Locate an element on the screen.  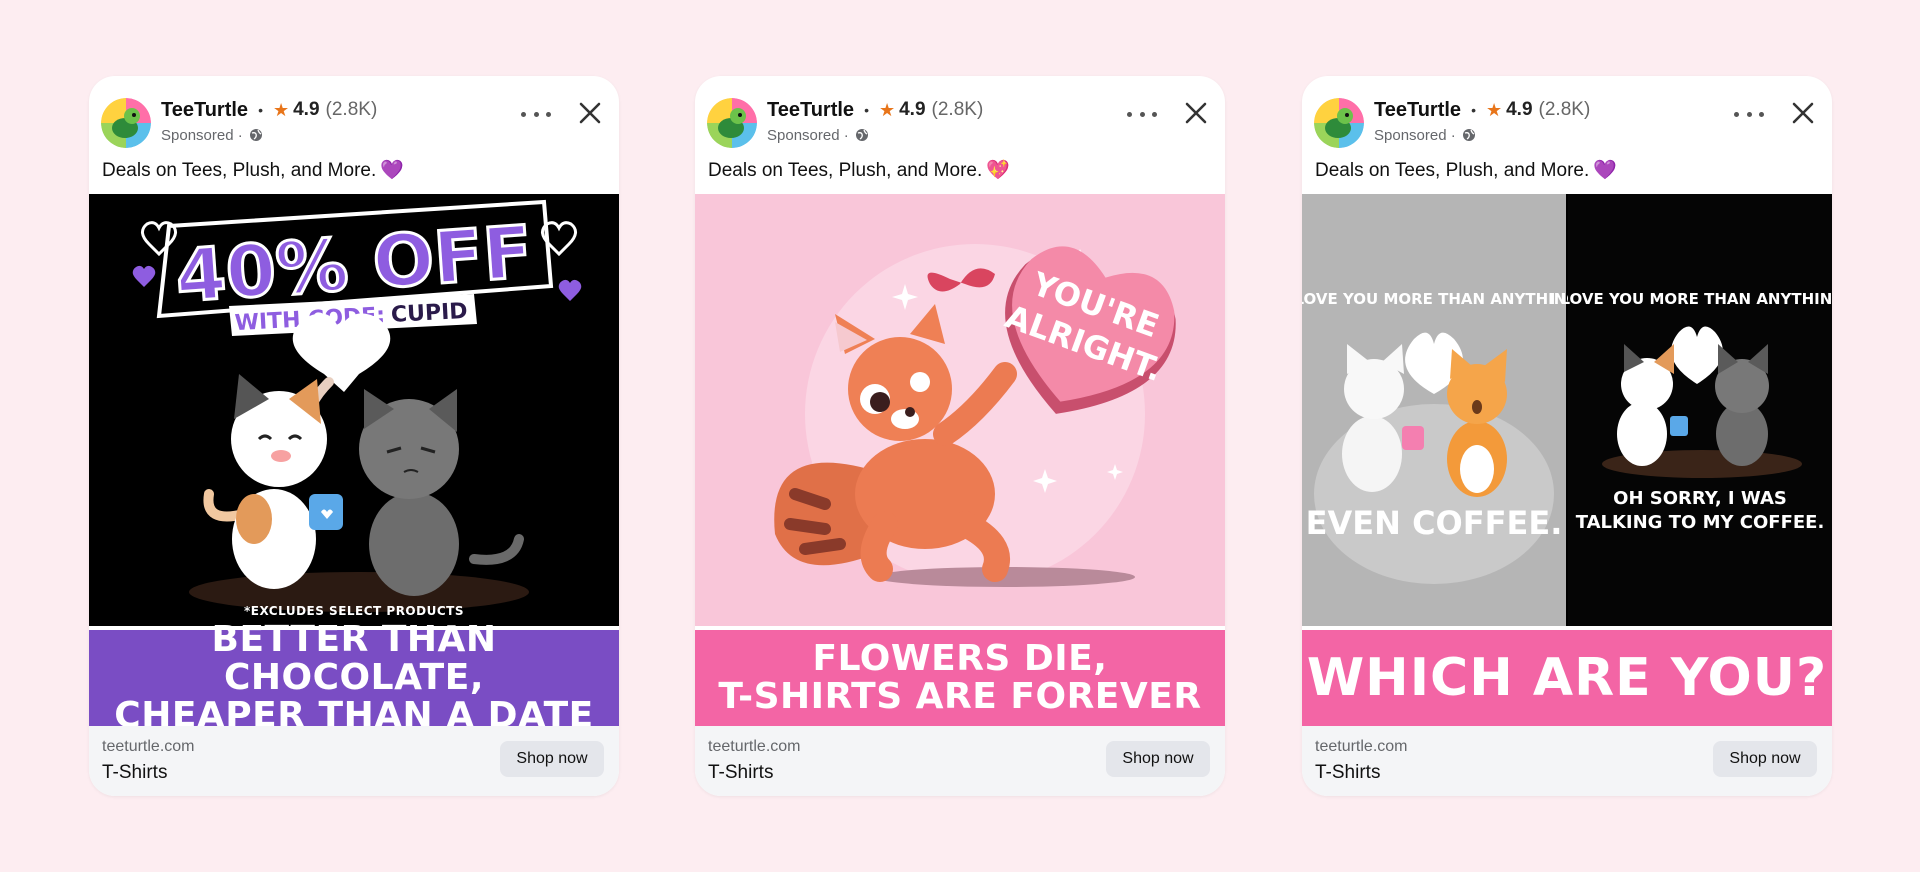
ad-creative-image: YOU'RE ALRIGHT. is located at coordinates (960, 410).